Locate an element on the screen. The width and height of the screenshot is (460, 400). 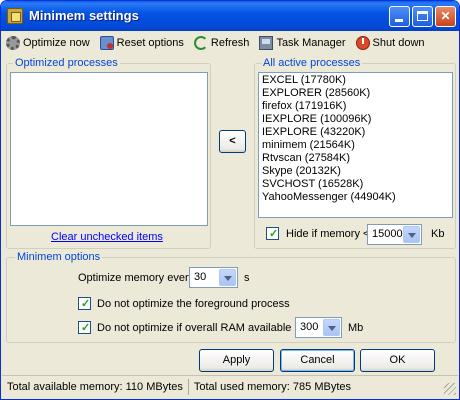
process-item: IEXPLORE (43220K) is located at coordinates (355, 132).